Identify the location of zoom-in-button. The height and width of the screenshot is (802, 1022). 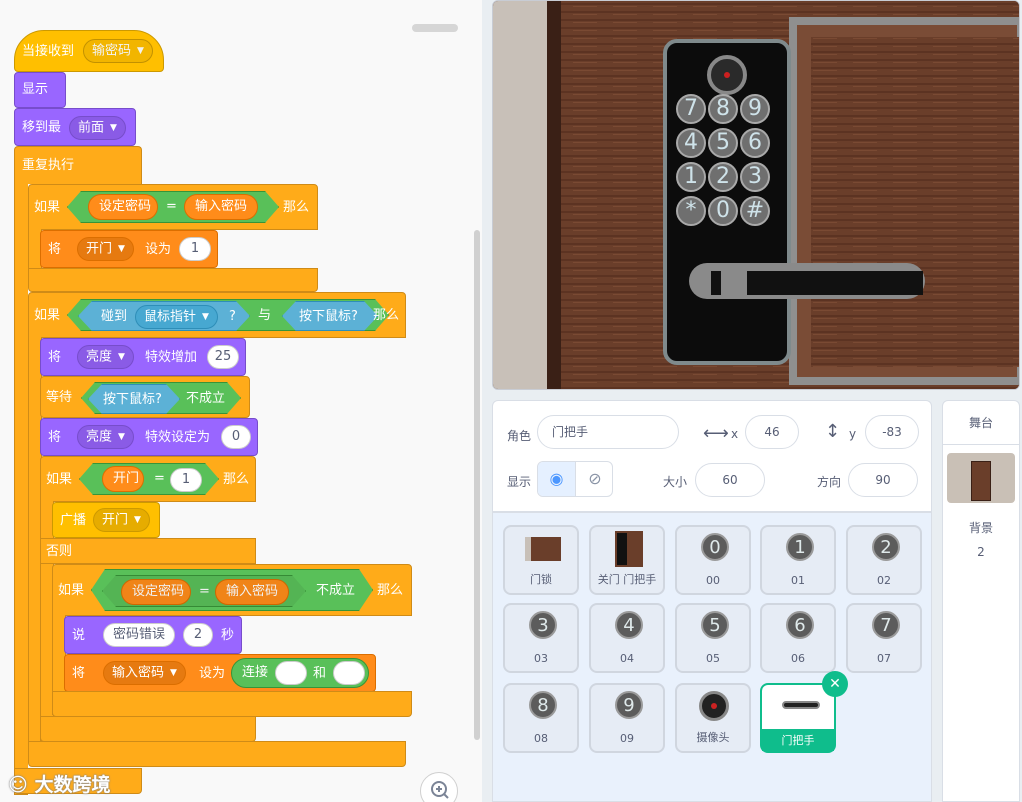
(439, 787).